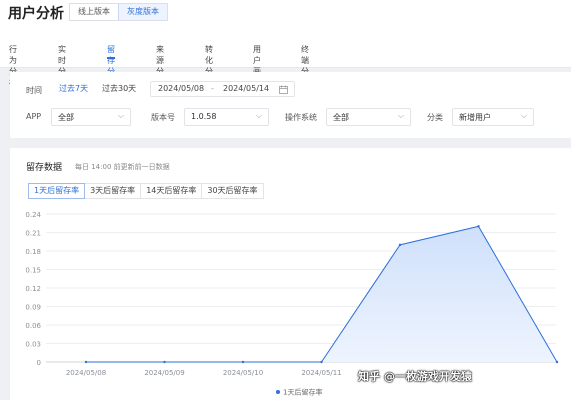  What do you see at coordinates (243, 373) in the screenshot?
I see `x-tick-label: 2024/05/10` at bounding box center [243, 373].